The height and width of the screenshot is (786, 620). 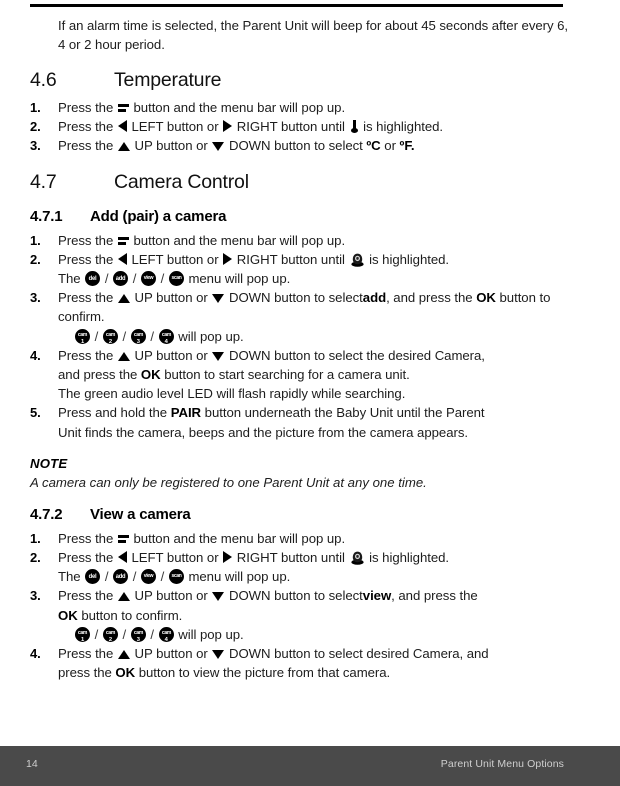 I want to click on thermometer-icon, so click(x=354, y=127).